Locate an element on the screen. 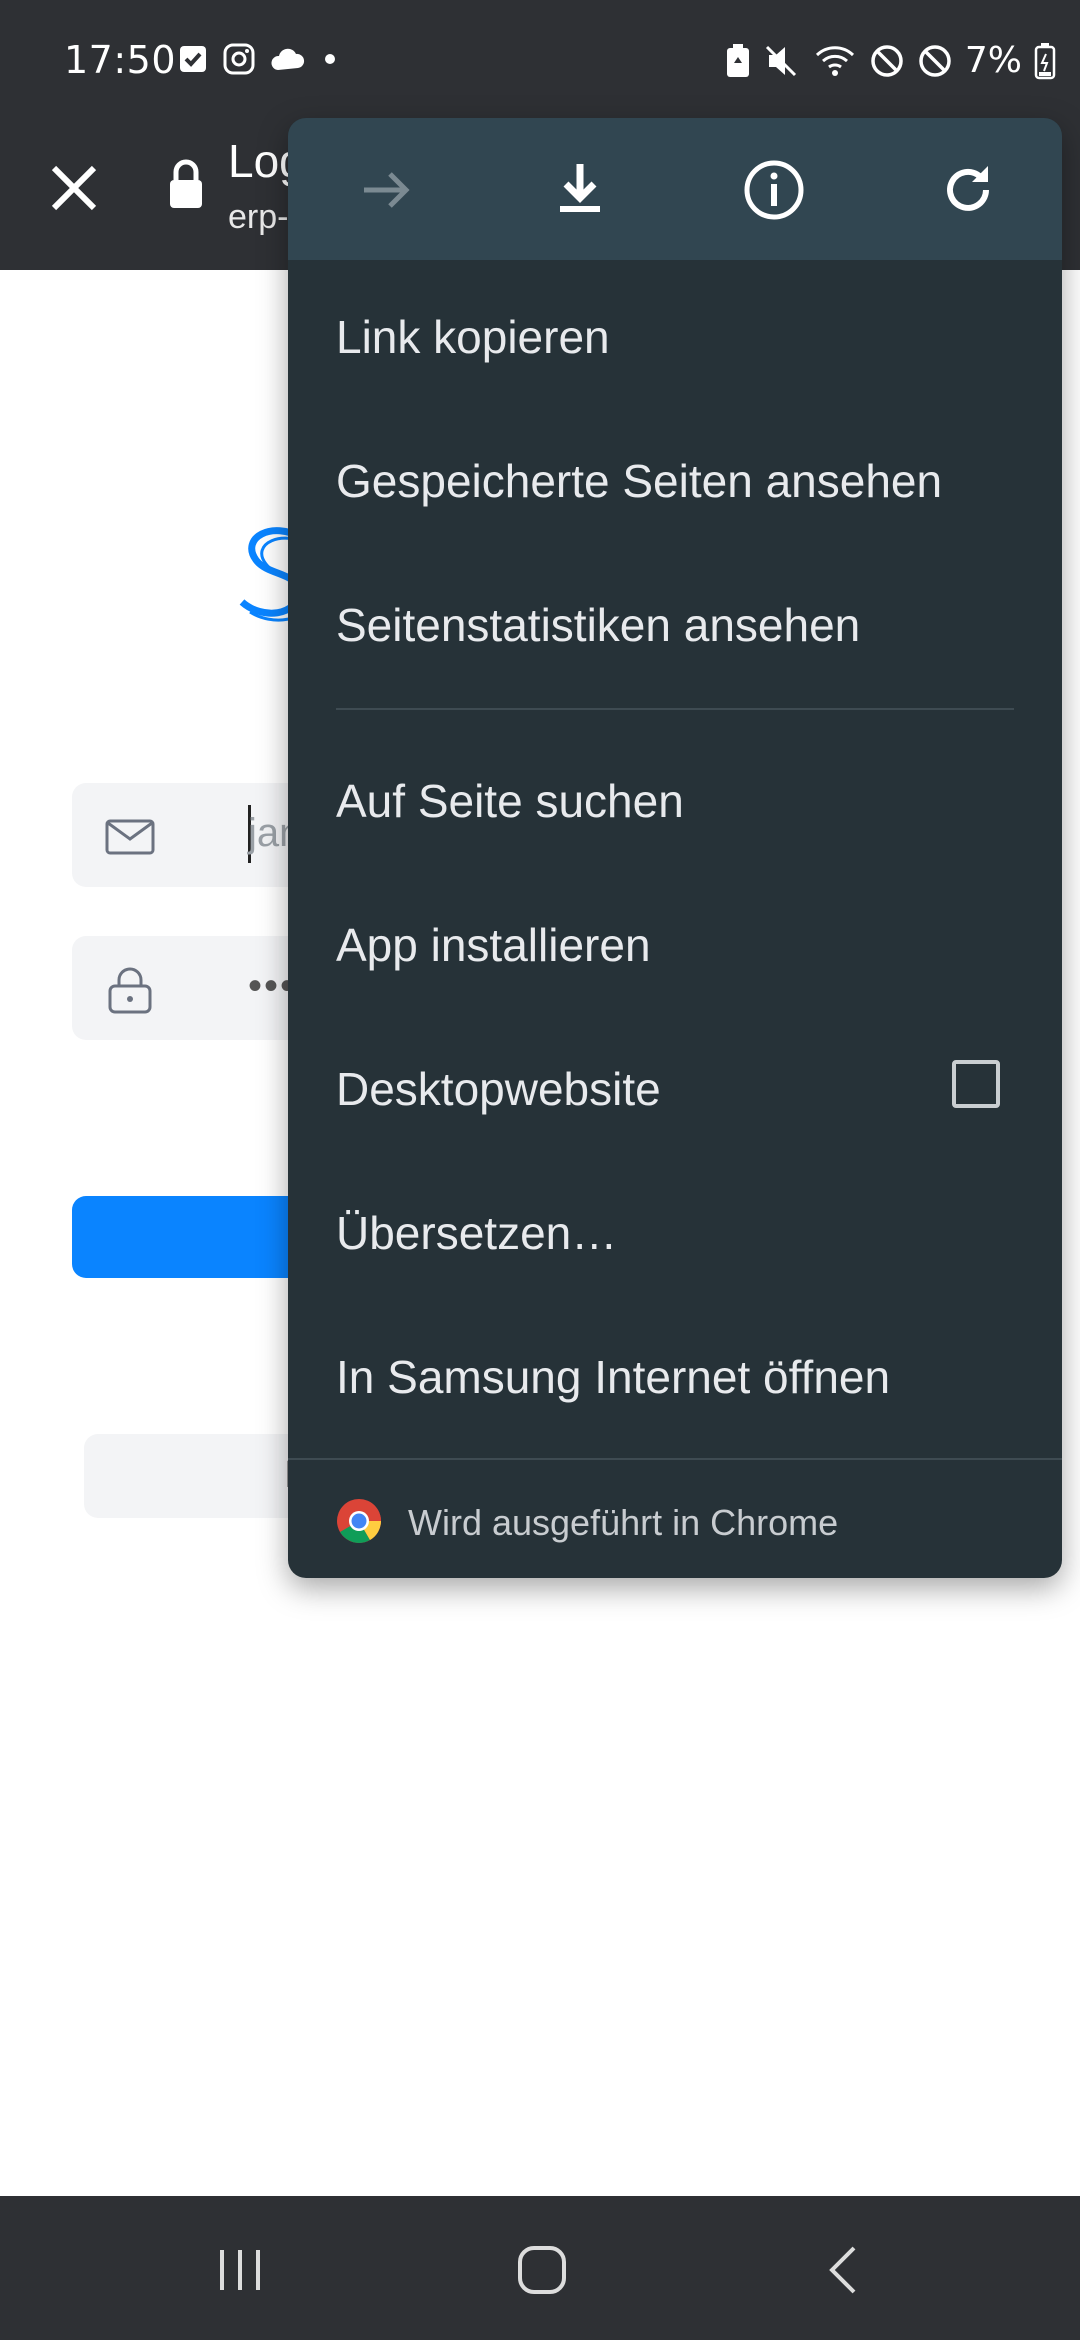 The width and height of the screenshot is (1080, 2340). checkbox-notification-icon is located at coordinates (193, 59).